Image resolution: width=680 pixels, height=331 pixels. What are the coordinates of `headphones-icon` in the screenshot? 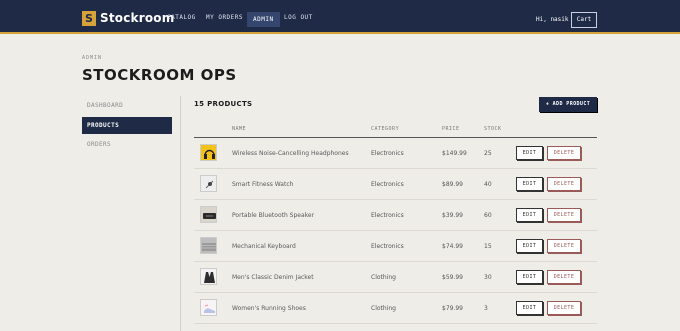 It's located at (208, 152).